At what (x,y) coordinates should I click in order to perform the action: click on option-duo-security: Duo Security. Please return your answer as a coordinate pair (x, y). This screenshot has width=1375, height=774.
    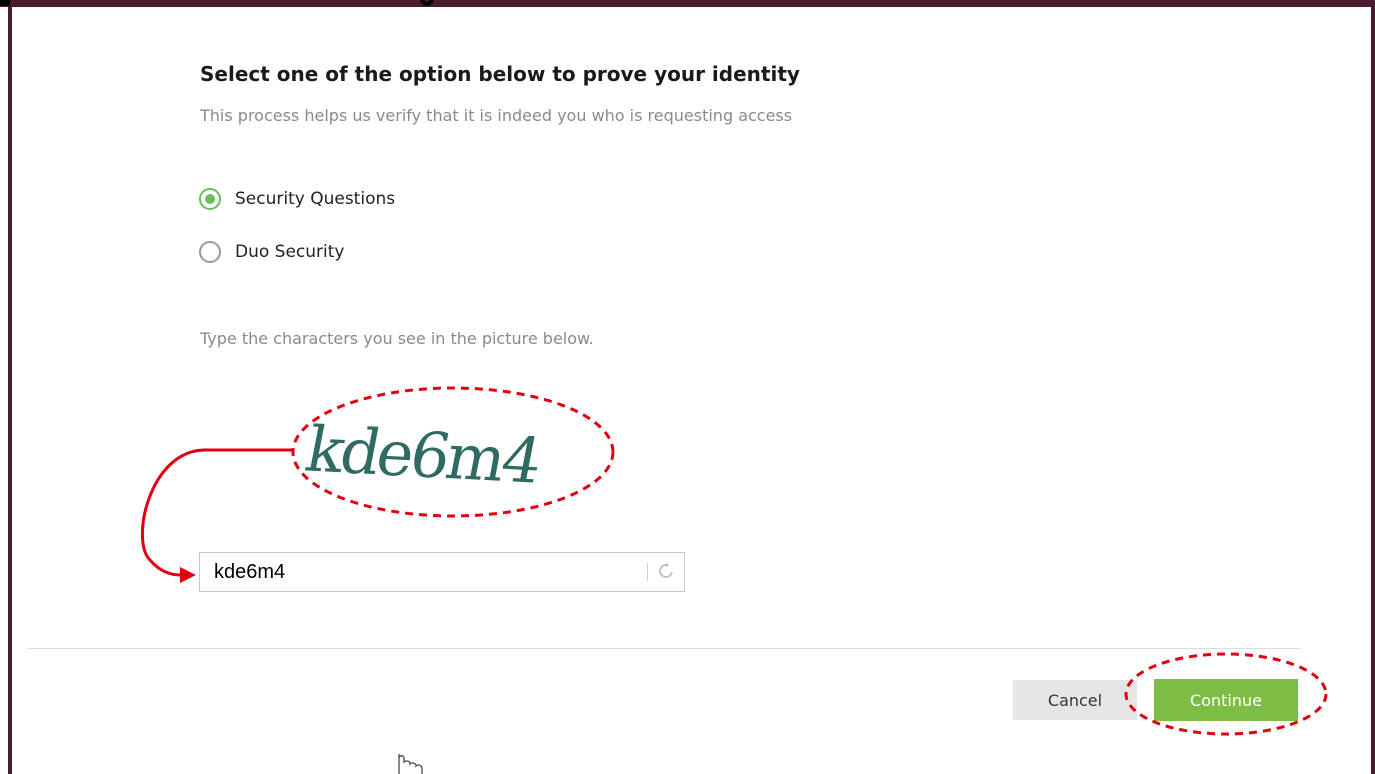
    Looking at the image, I should click on (271, 252).